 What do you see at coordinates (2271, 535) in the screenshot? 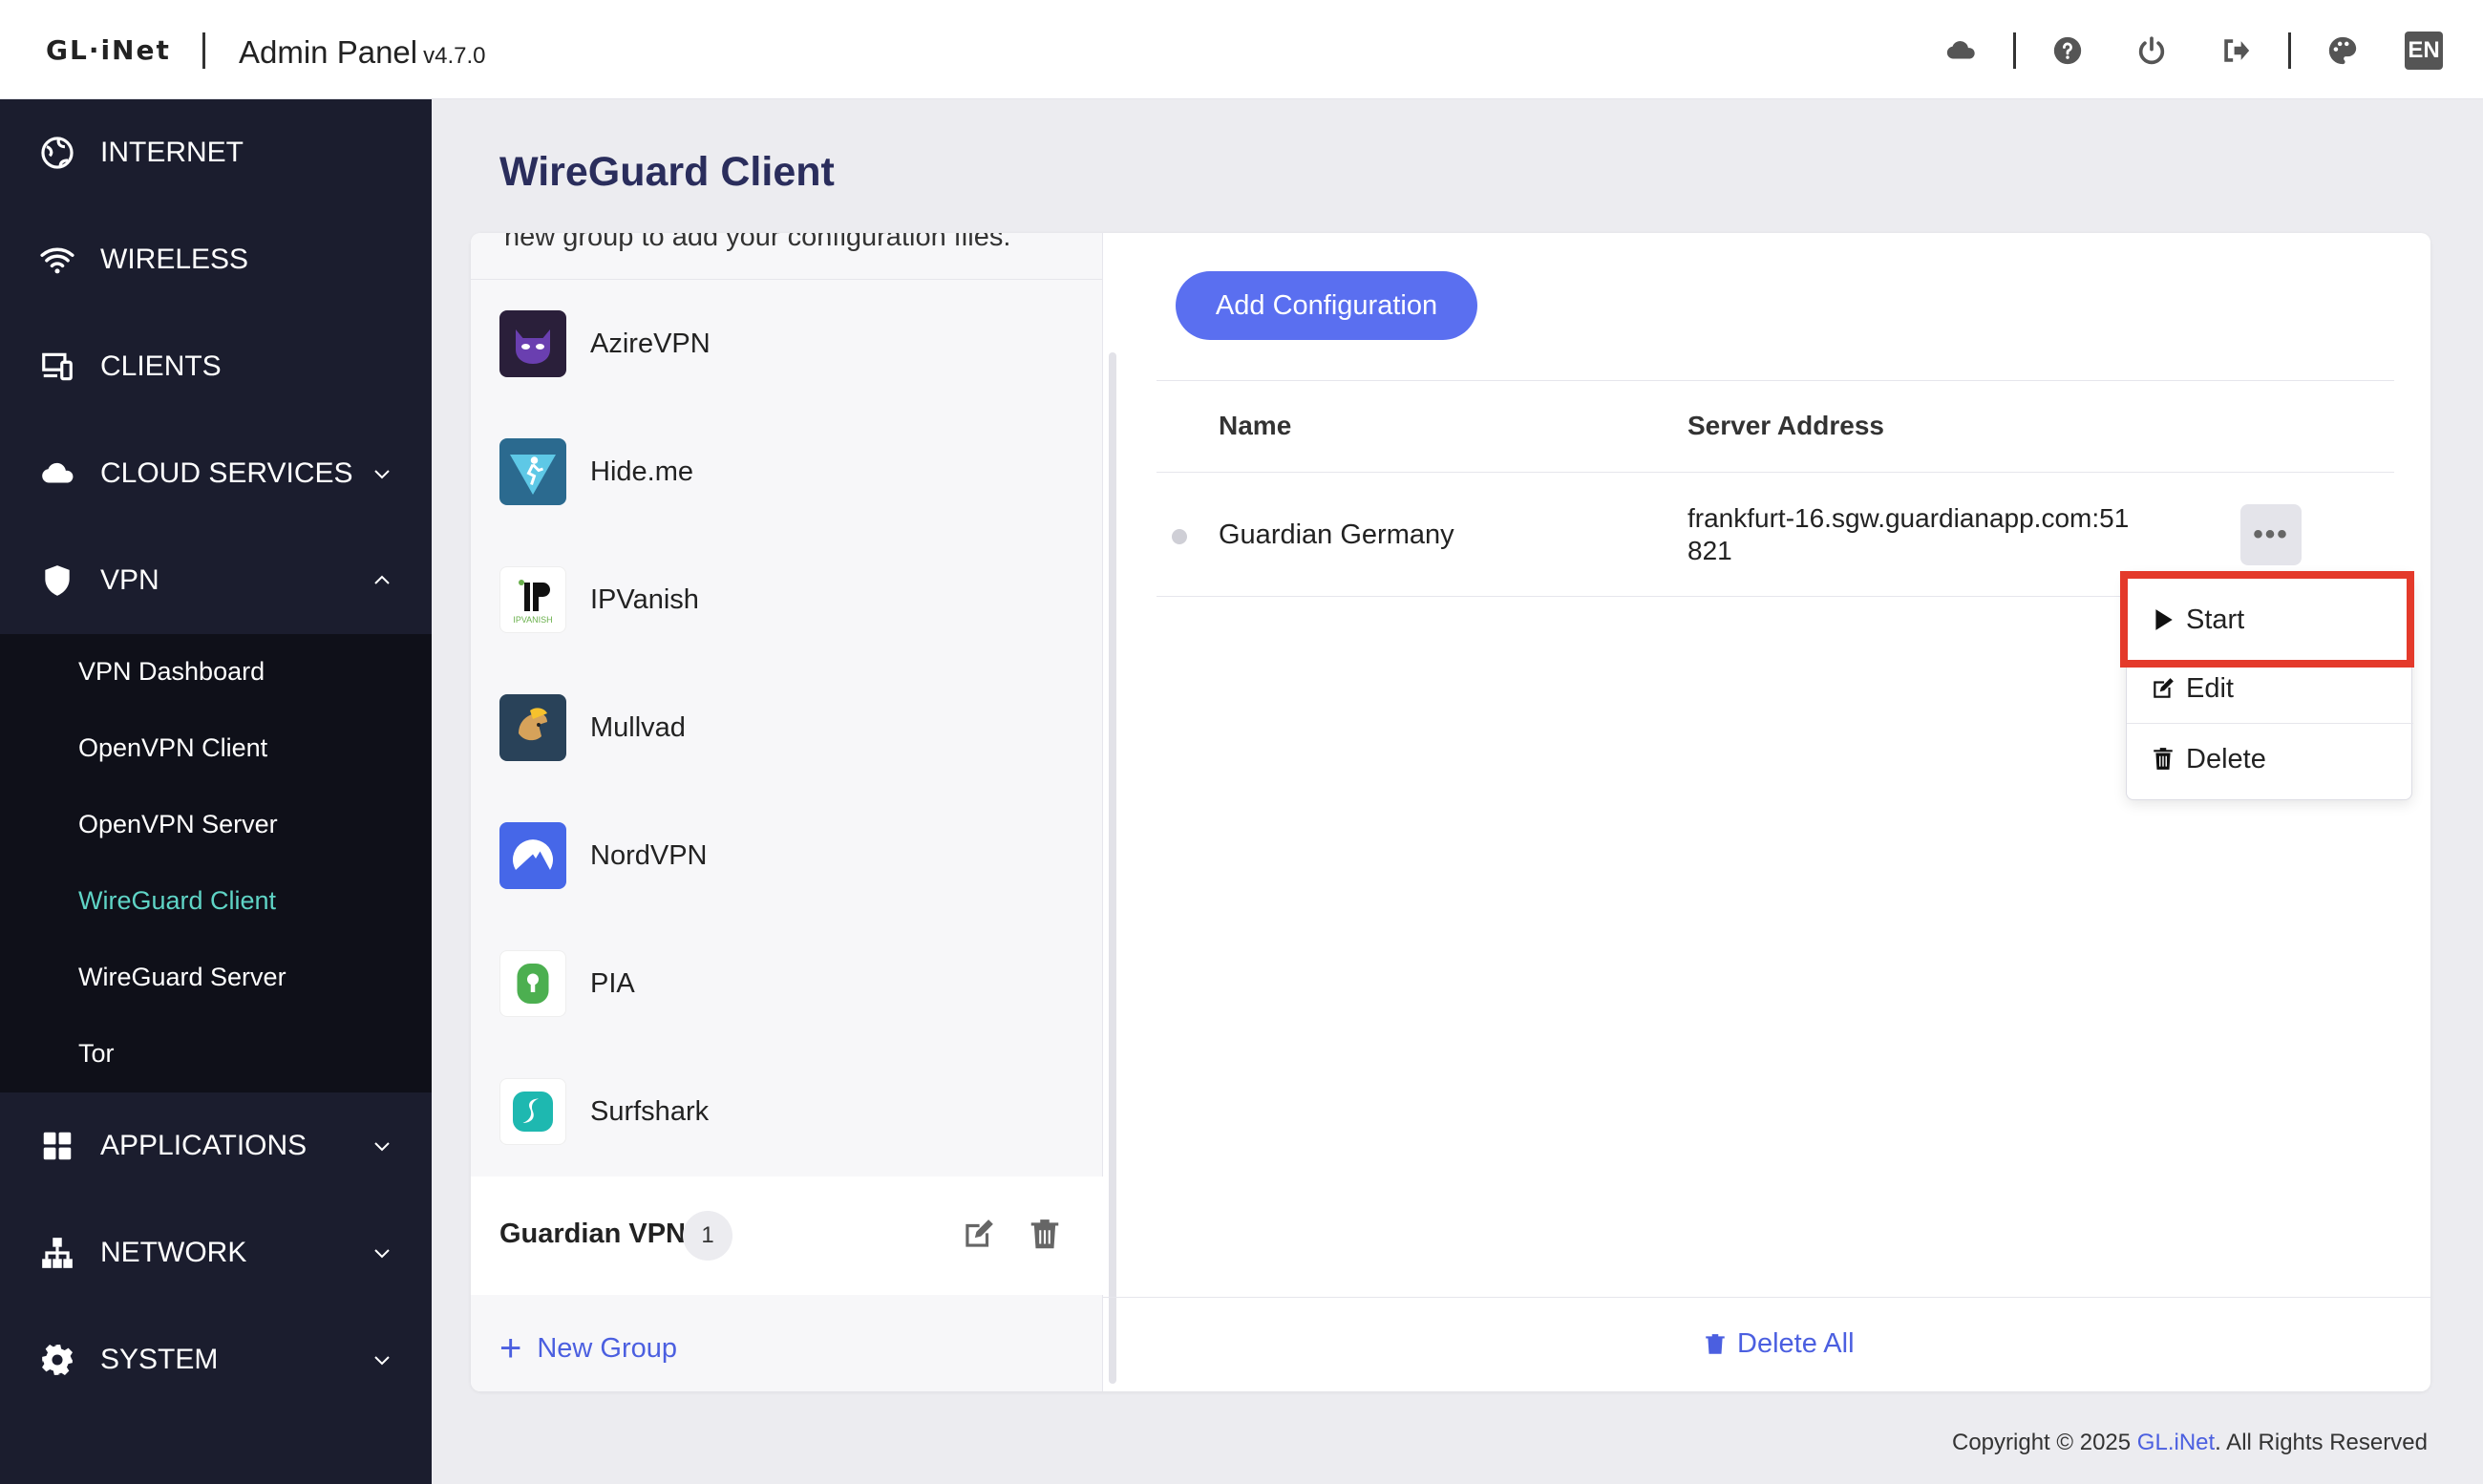
I see `more-actions-button: •••` at bounding box center [2271, 535].